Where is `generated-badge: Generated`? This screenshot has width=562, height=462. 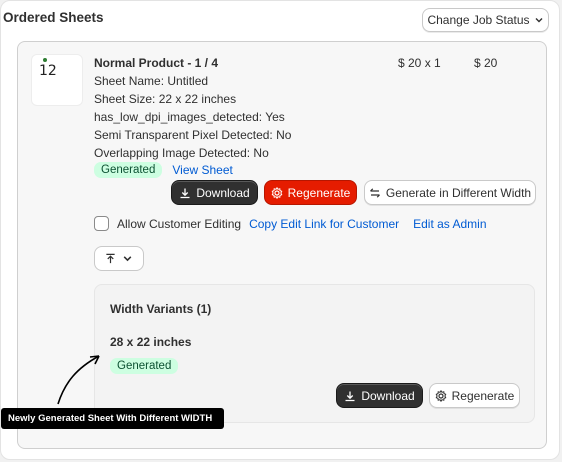 generated-badge: Generated is located at coordinates (128, 170).